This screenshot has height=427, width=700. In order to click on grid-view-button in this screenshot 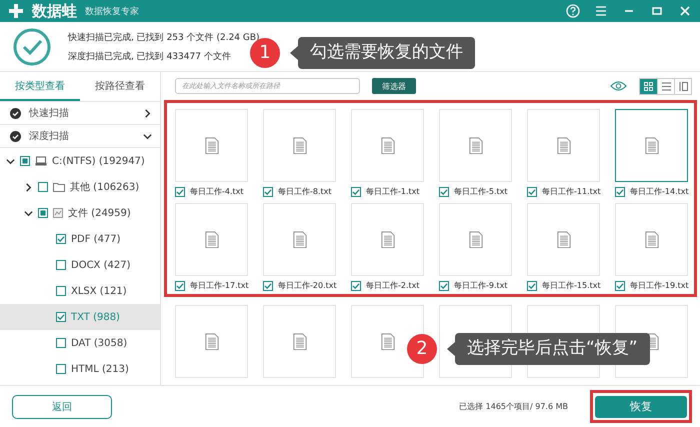, I will do `click(648, 86)`.